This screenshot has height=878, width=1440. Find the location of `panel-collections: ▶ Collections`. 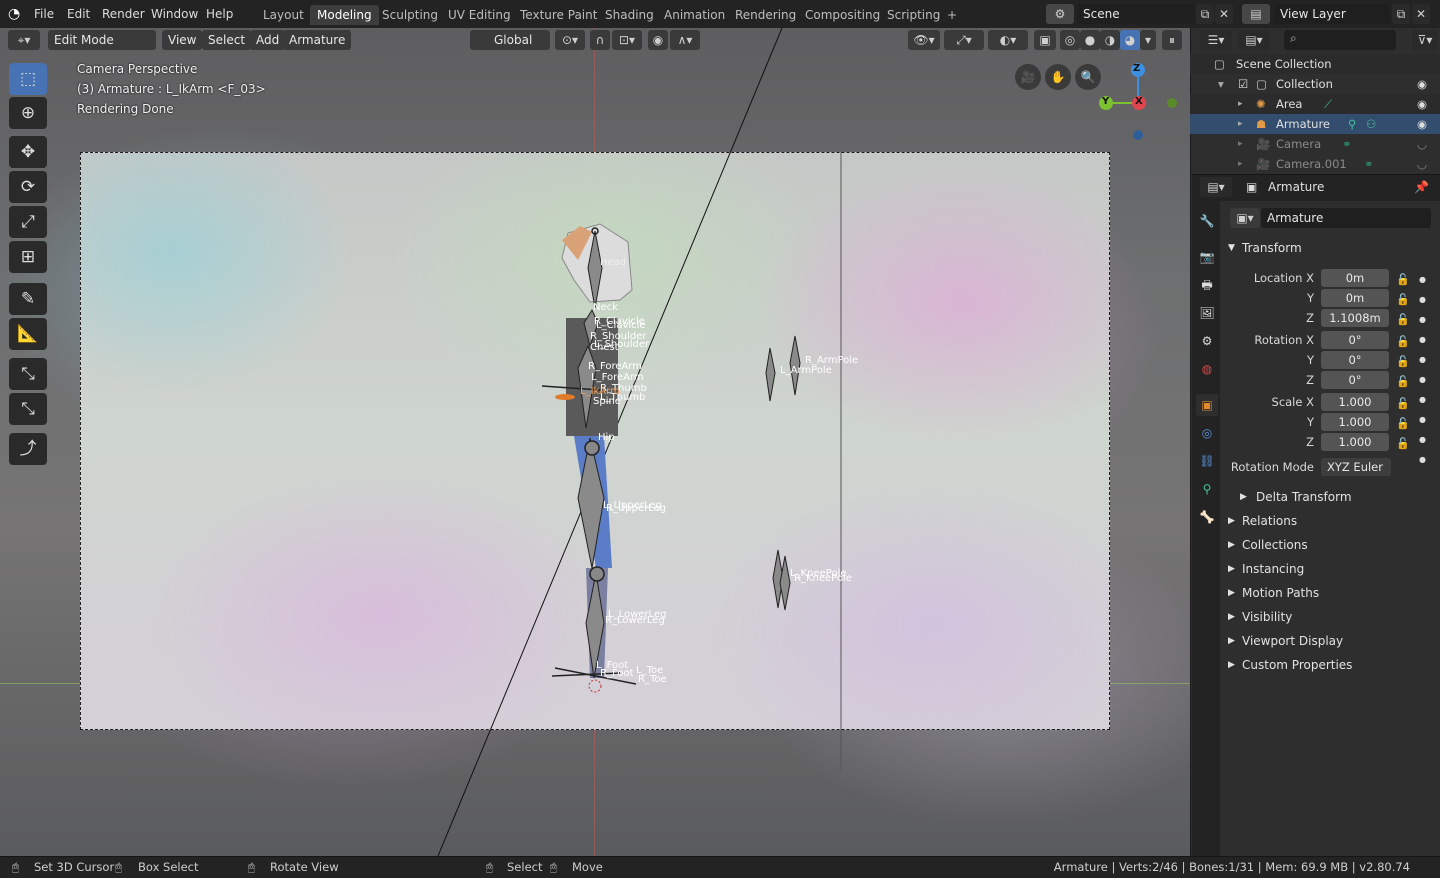

panel-collections: ▶ Collections is located at coordinates (1331, 545).